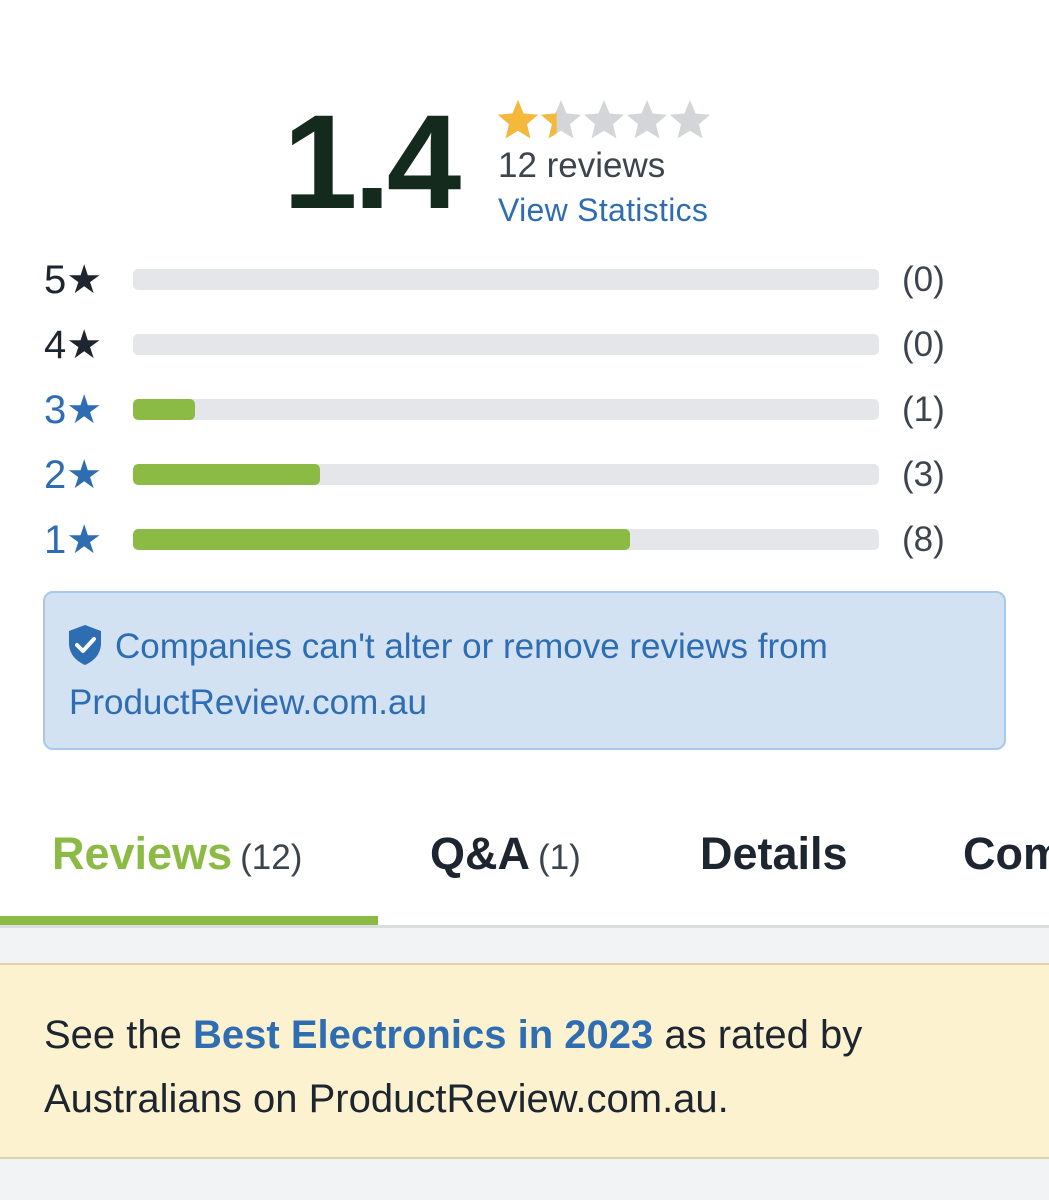  What do you see at coordinates (142, 853) in the screenshot?
I see `tab-label: Reviews` at bounding box center [142, 853].